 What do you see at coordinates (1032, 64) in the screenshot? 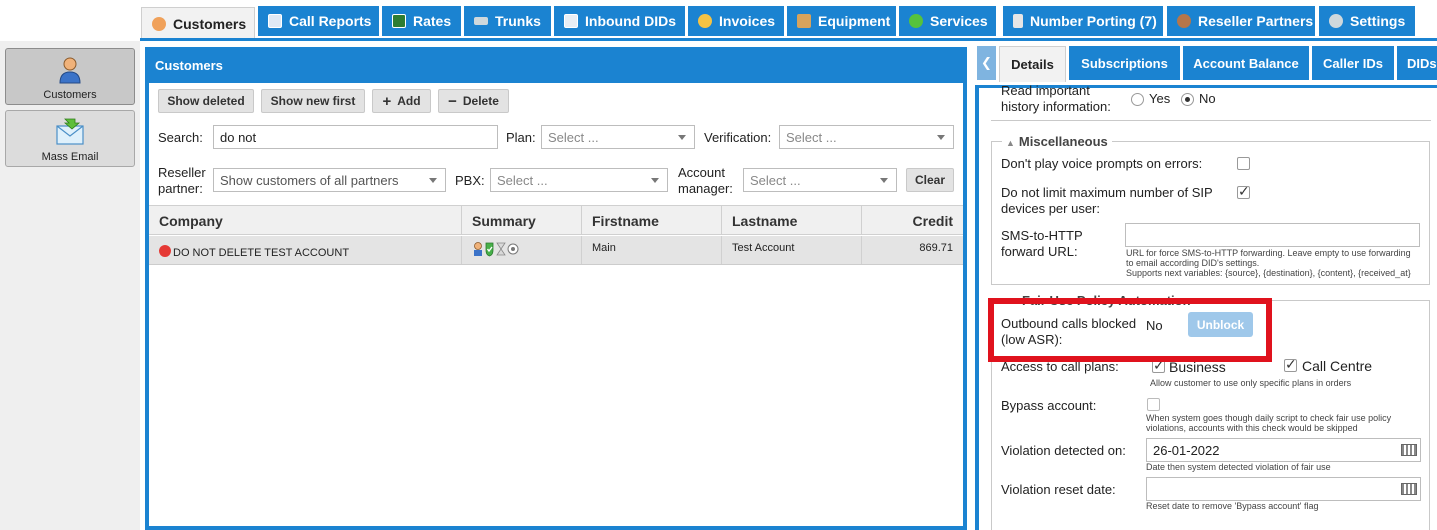
I see `tab-details: Details` at bounding box center [1032, 64].